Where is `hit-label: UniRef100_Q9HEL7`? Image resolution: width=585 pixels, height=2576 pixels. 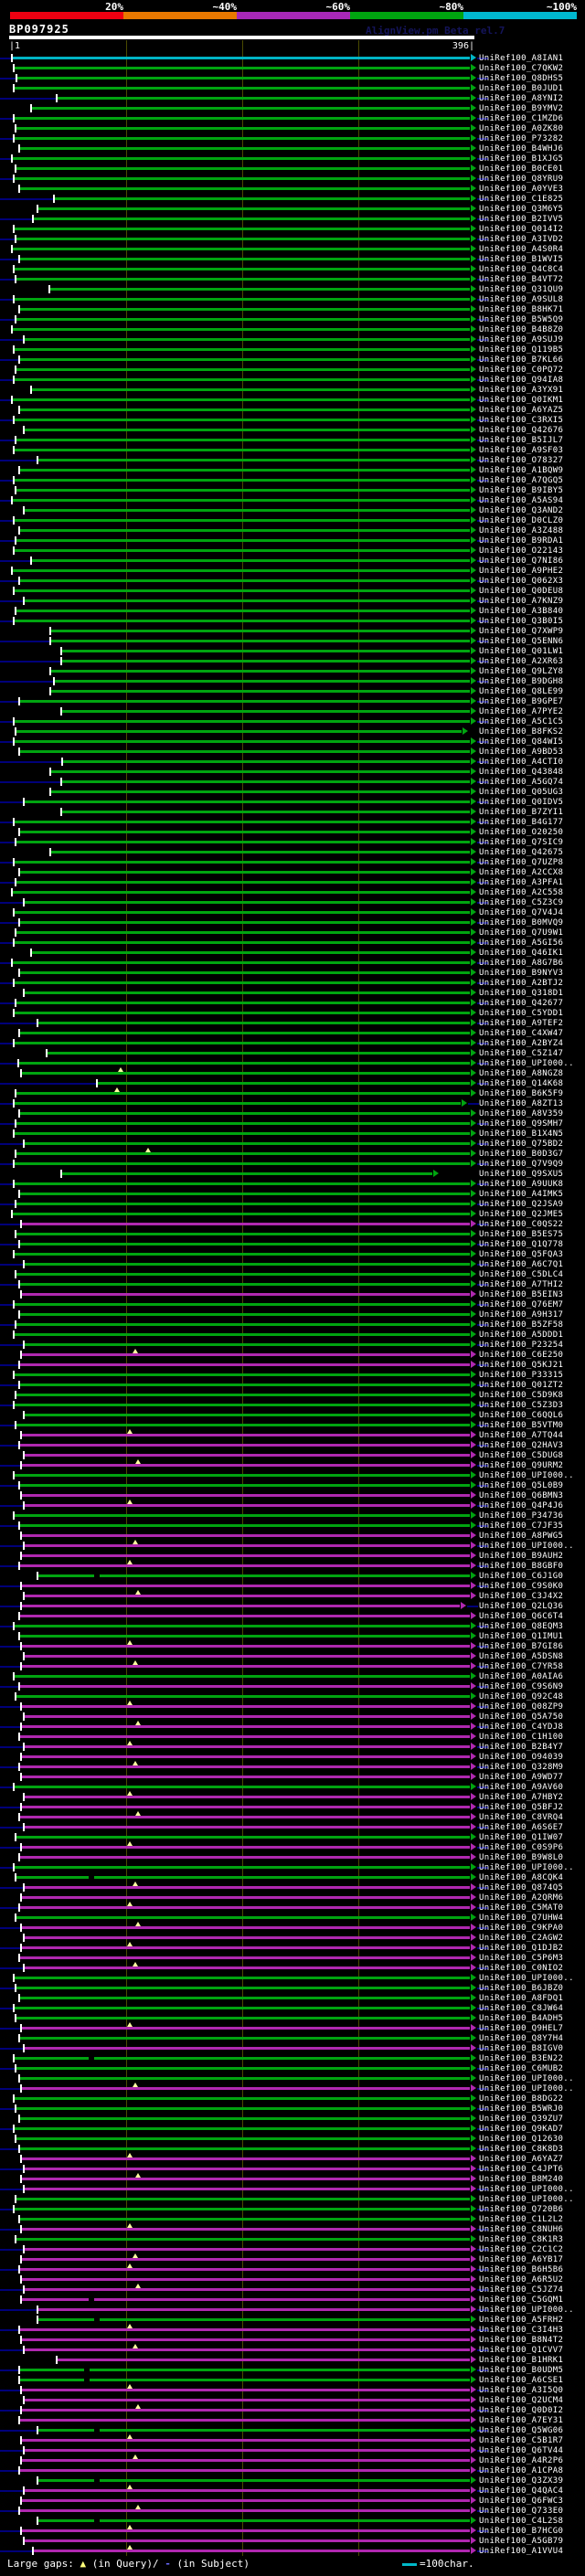 hit-label: UniRef100_Q9HEL7 is located at coordinates (521, 2028).